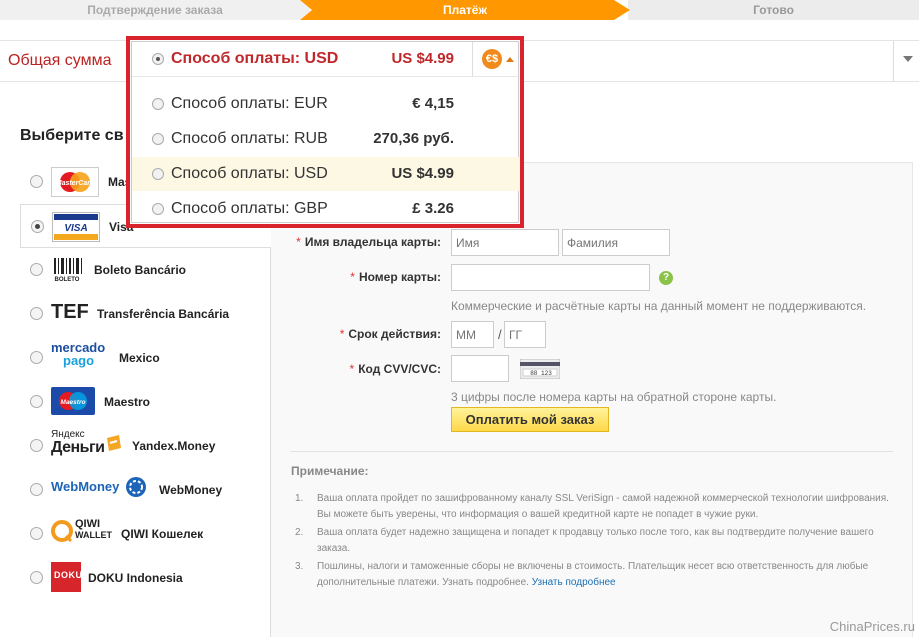 The image size is (919, 637). I want to click on cvv-input, so click(480, 368).